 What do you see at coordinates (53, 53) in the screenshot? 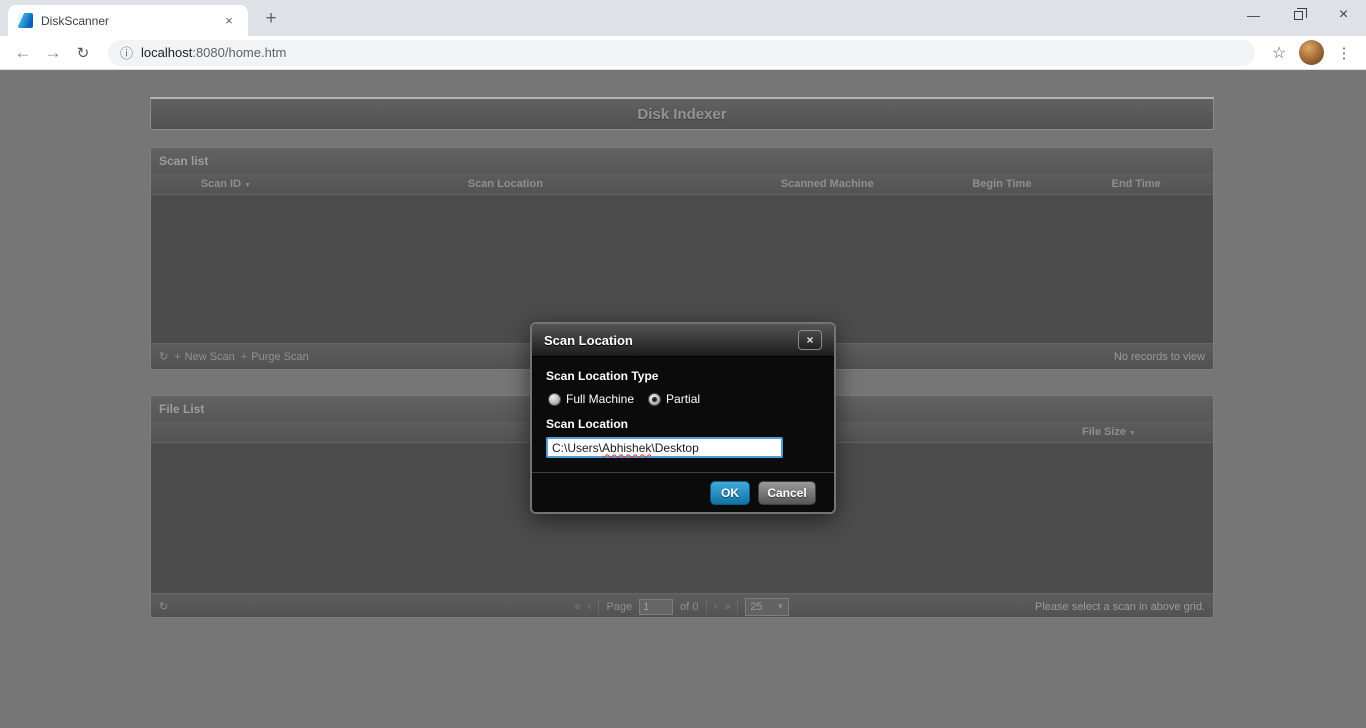
I see `forward-icon: →` at bounding box center [53, 53].